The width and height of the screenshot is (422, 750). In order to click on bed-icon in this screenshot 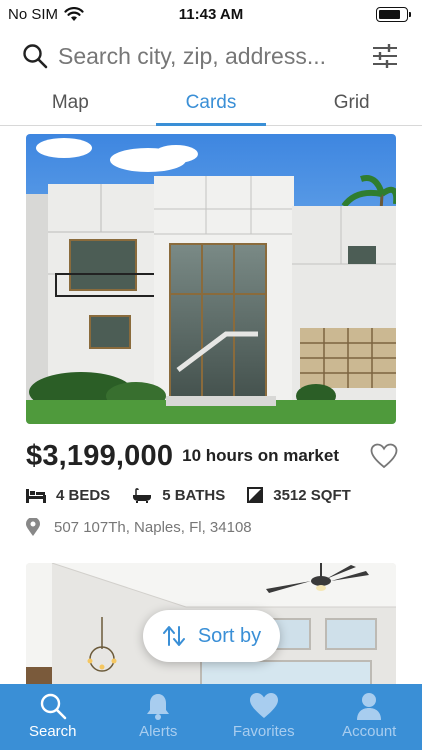, I will do `click(36, 496)`.